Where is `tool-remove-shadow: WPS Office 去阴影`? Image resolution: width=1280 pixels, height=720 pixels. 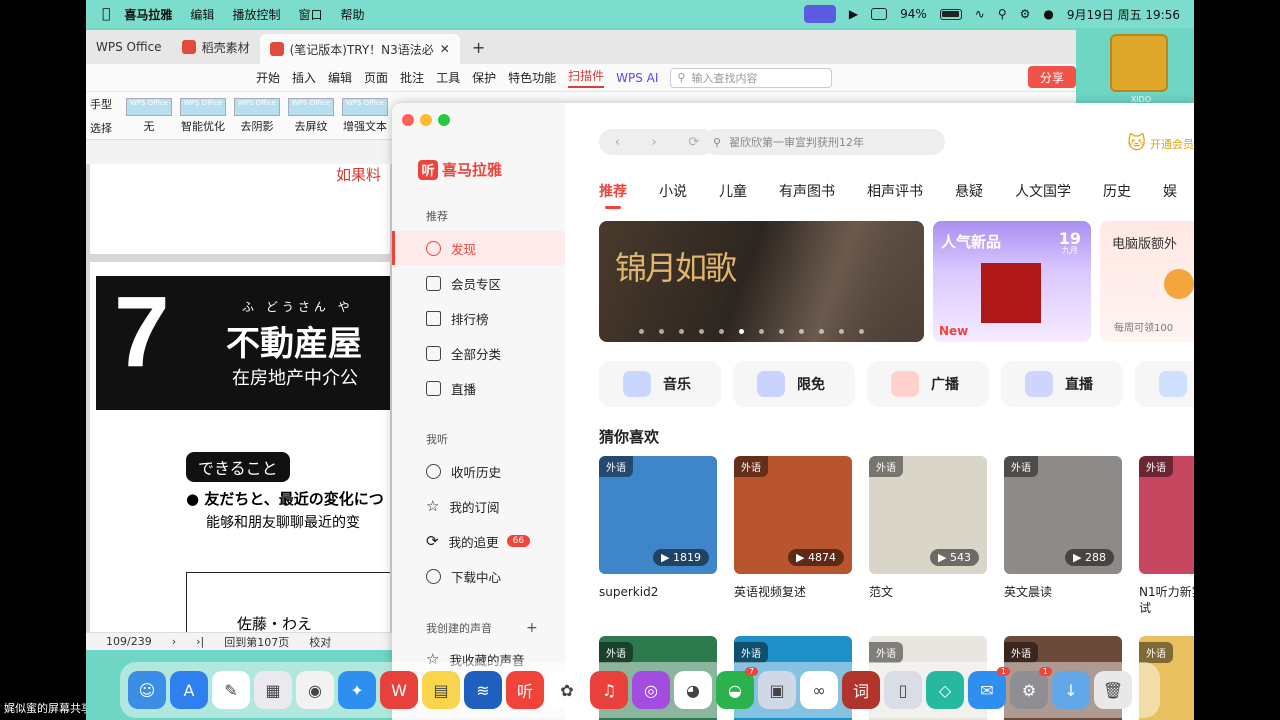
tool-remove-shadow: WPS Office 去阴影 is located at coordinates (257, 115).